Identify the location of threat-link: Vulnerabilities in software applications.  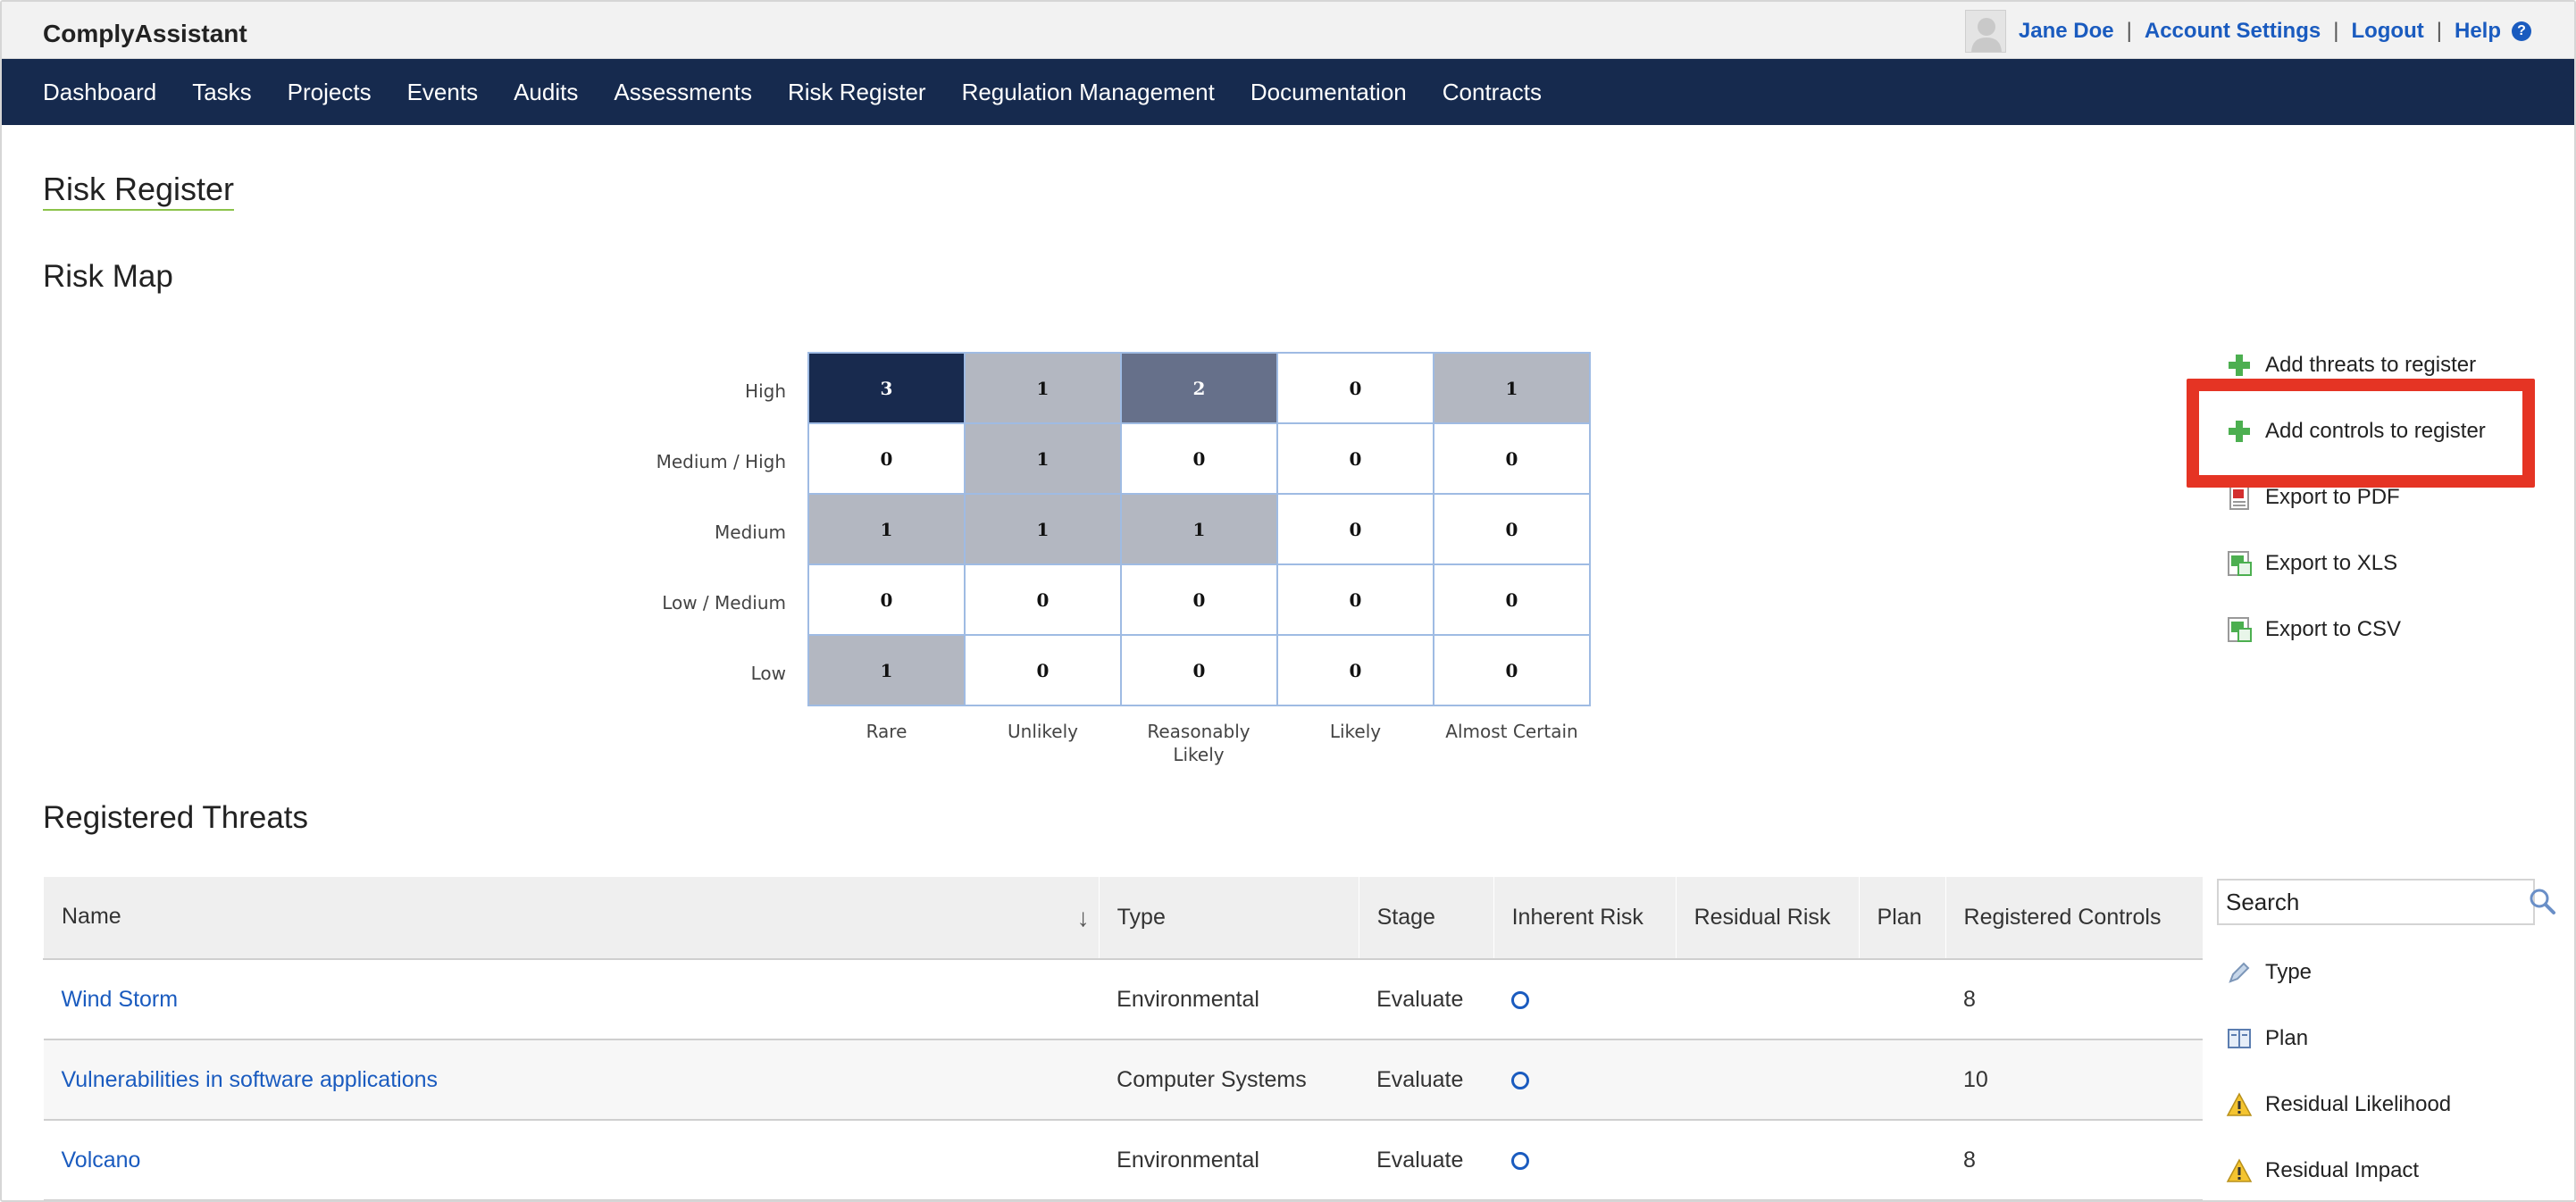
(251, 1079).